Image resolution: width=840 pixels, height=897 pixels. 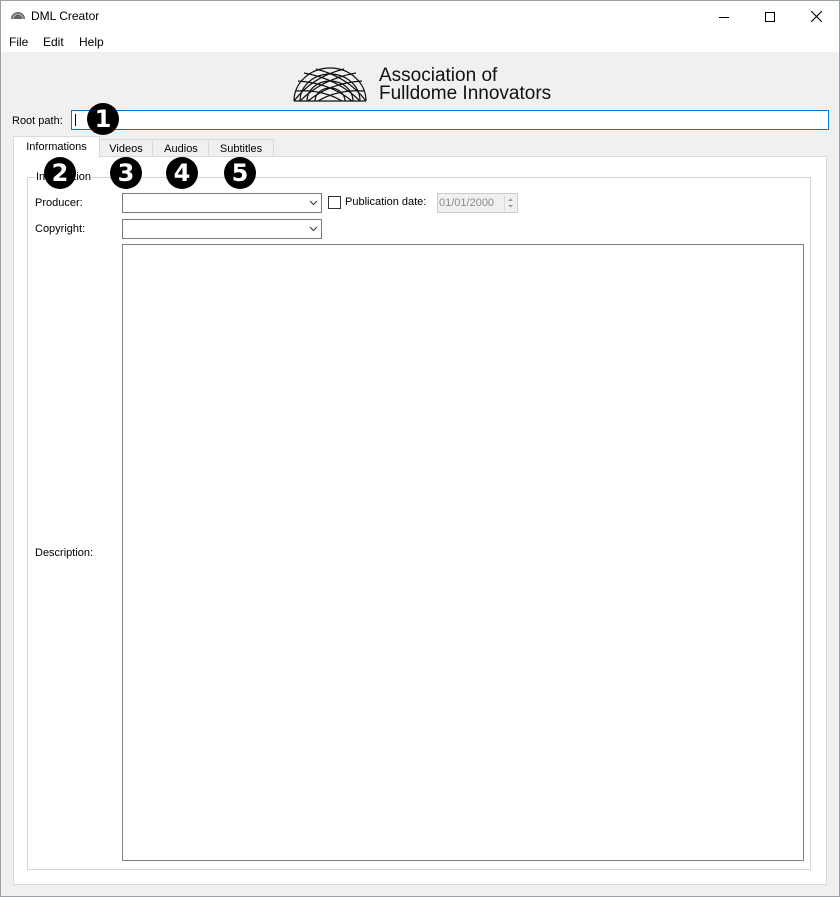 I want to click on dome-grid-logo-icon, so click(x=330, y=84).